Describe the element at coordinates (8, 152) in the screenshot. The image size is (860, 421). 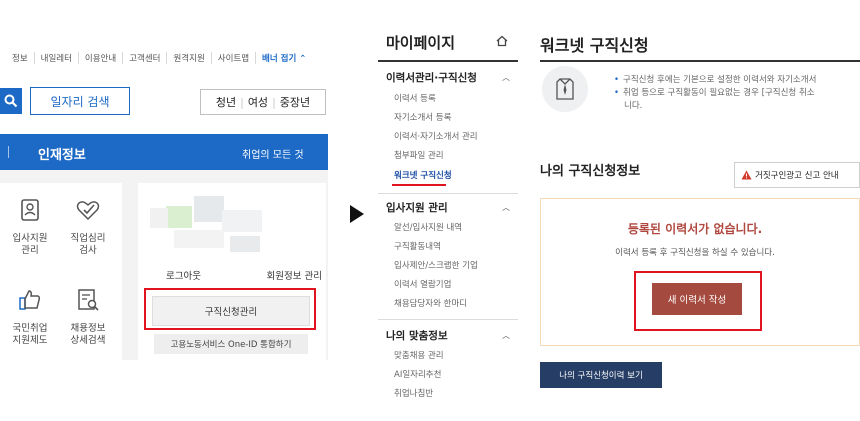
I see `bar-divider` at that location.